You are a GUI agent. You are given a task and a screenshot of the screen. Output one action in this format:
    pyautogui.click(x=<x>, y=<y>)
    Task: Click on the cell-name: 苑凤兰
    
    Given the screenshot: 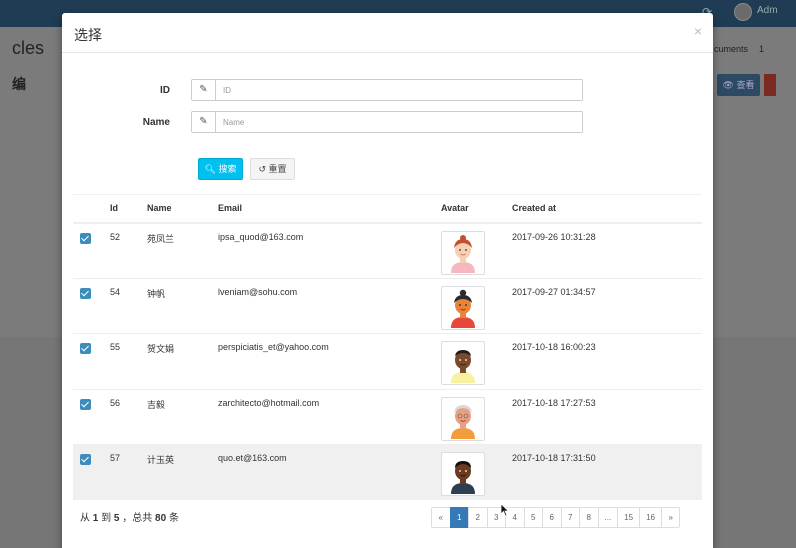 What is the action you would take?
    pyautogui.click(x=161, y=238)
    